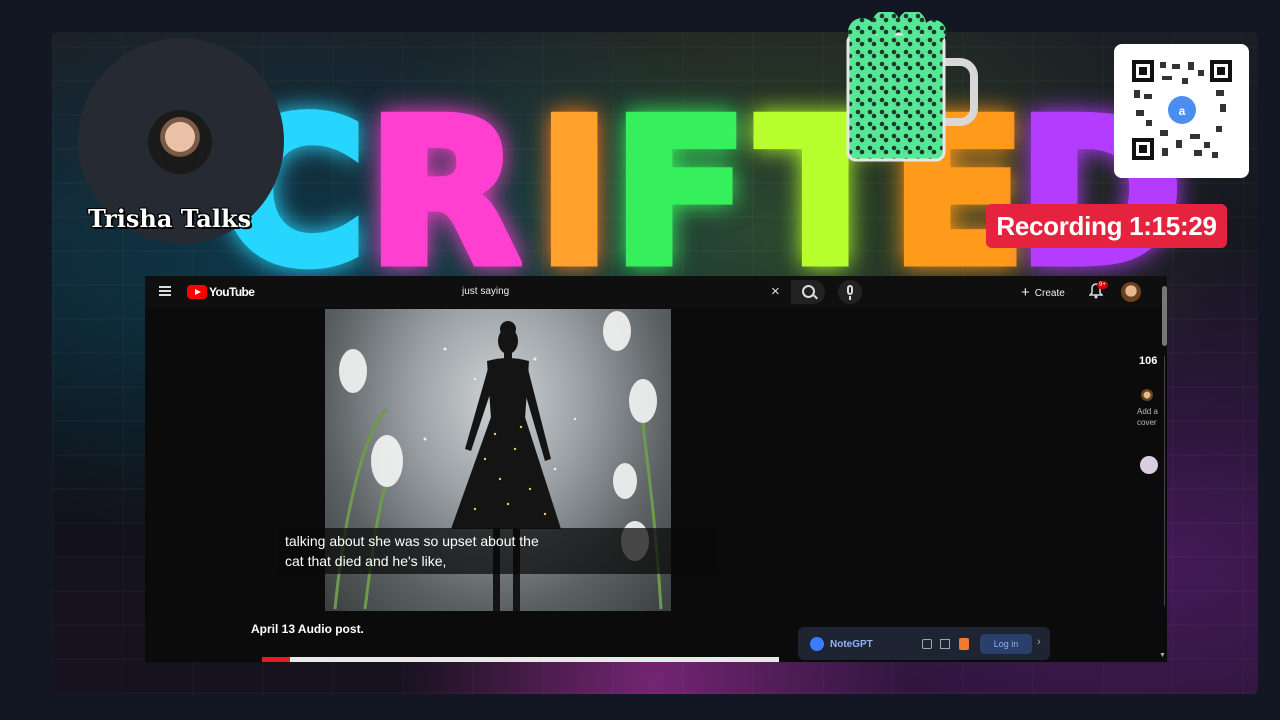  Describe the element at coordinates (621, 292) in the screenshot. I see `search-input: just saying` at that location.